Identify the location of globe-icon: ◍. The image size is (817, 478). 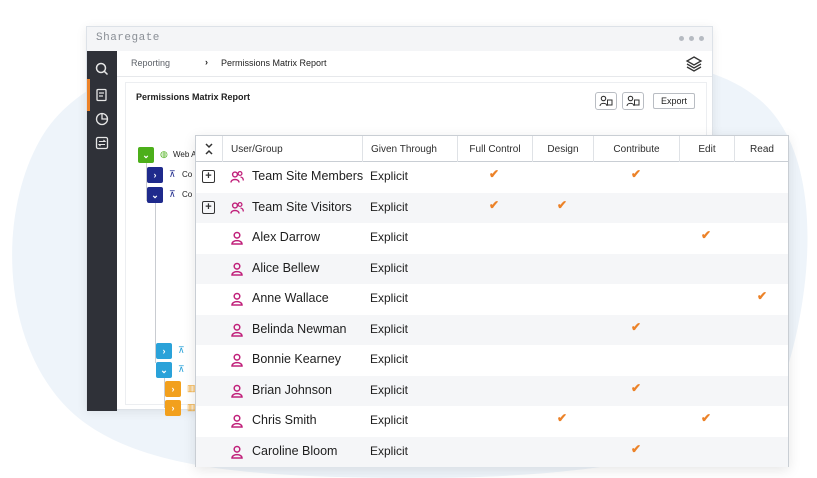
(164, 154).